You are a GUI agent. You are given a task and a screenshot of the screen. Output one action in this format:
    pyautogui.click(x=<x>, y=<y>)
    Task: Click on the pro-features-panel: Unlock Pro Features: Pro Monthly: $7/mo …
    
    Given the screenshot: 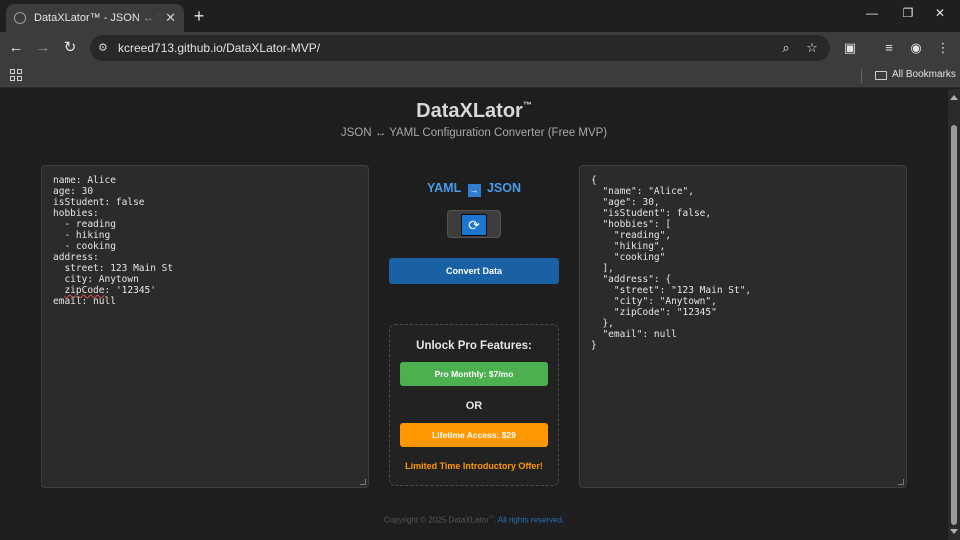 What is the action you would take?
    pyautogui.click(x=474, y=405)
    